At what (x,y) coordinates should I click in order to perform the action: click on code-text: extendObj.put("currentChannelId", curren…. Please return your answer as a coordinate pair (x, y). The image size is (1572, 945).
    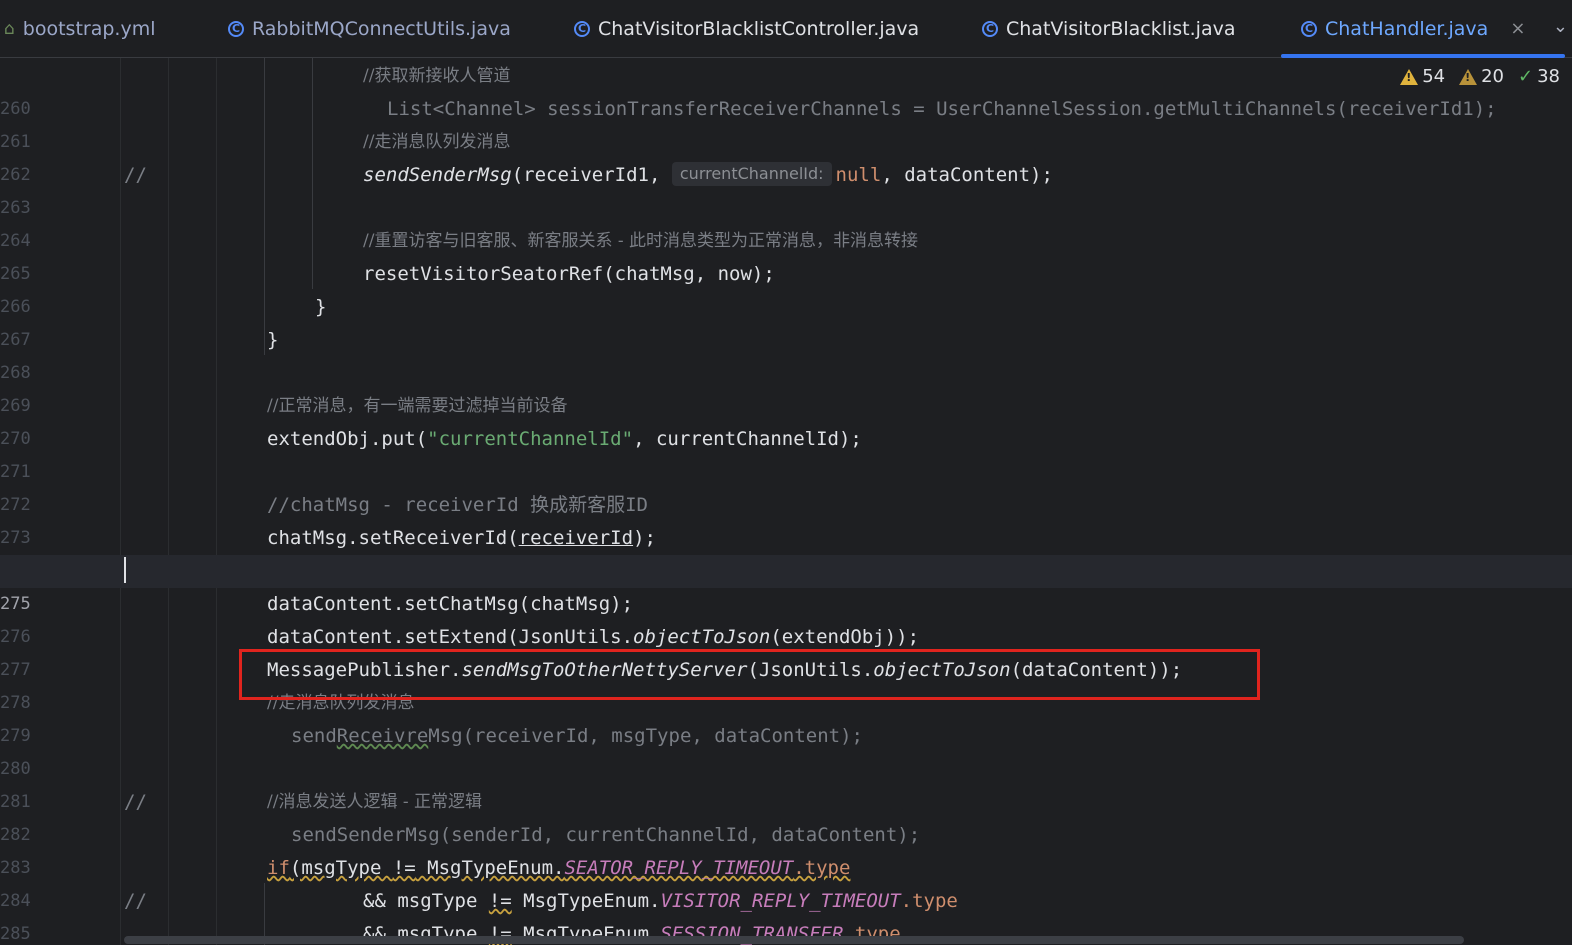
    Looking at the image, I should click on (564, 439).